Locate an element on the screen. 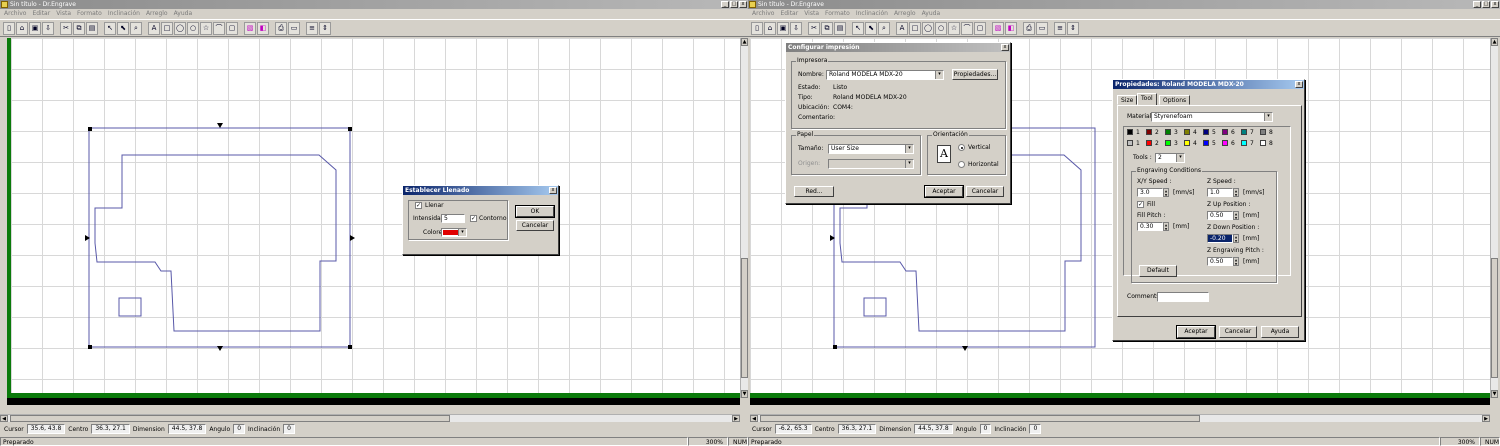 The image size is (1500, 446). shape-outline is located at coordinates (215, 243).